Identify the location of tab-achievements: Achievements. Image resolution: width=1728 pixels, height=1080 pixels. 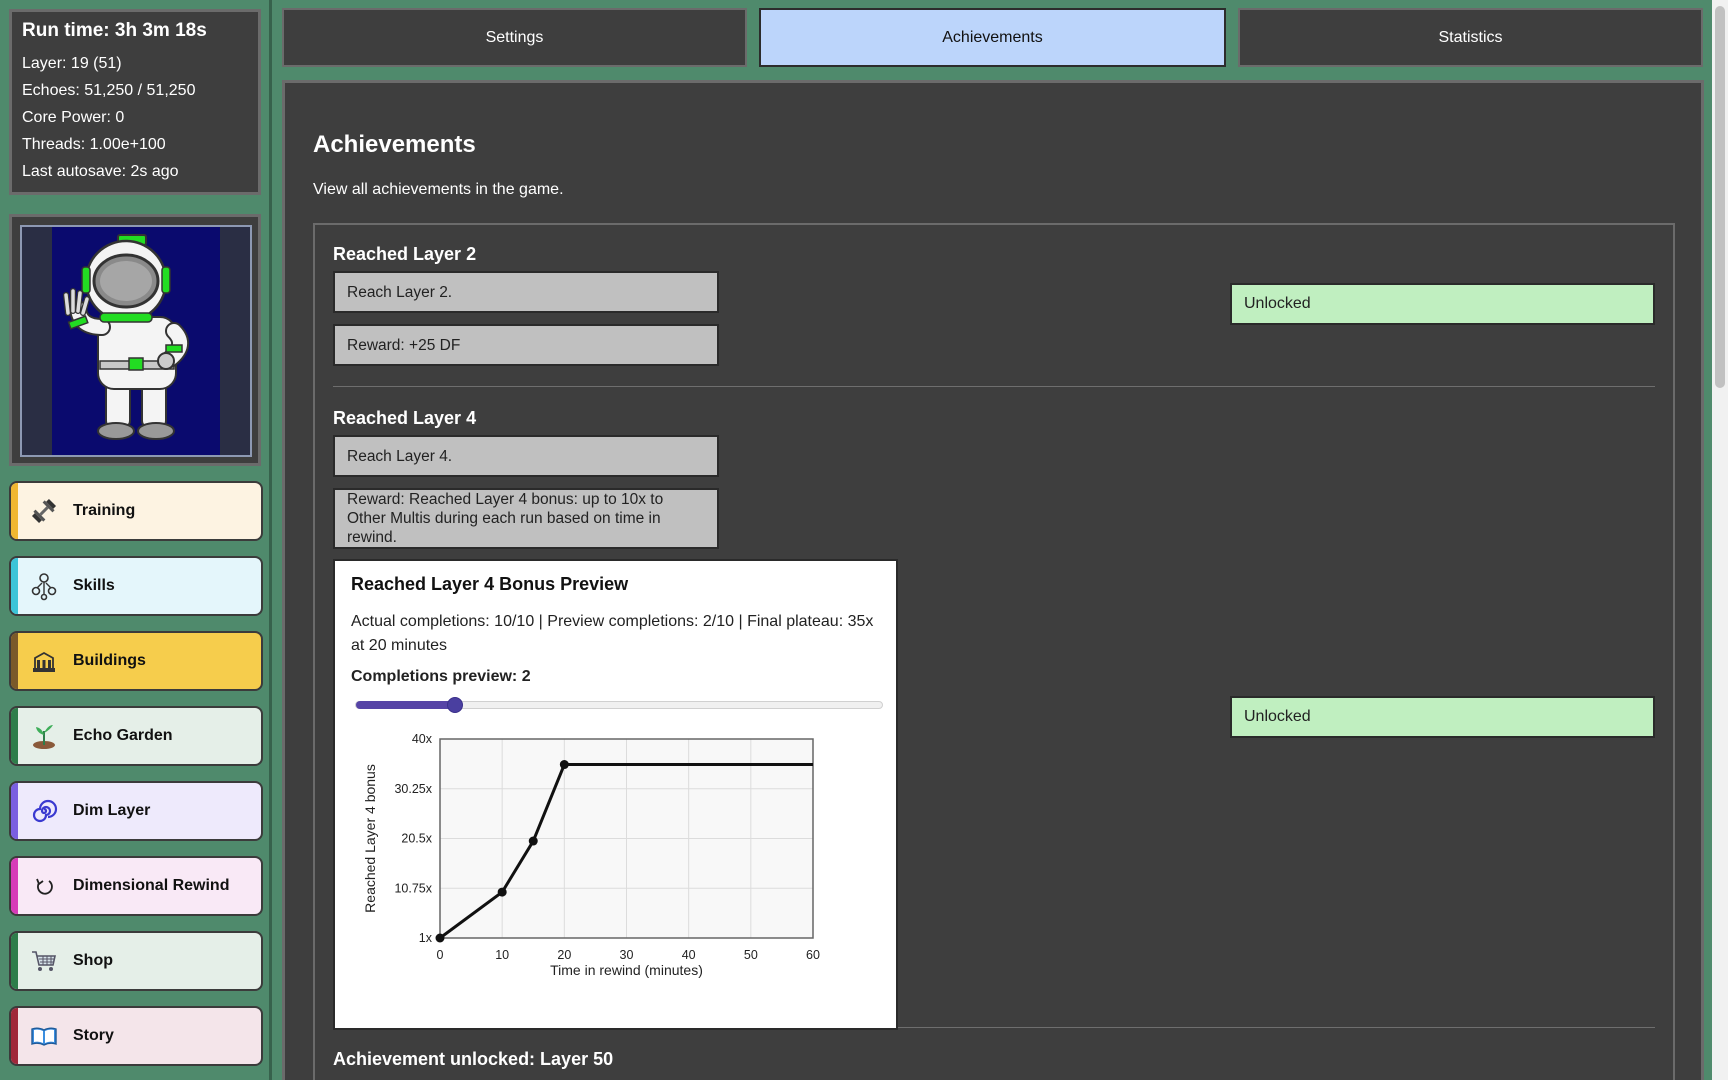
(992, 37).